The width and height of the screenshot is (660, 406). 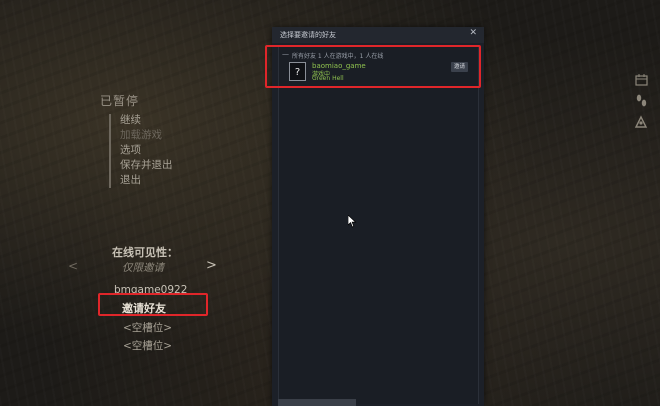 What do you see at coordinates (146, 165) in the screenshot?
I see `menu-item-save-and-quit: 保存并退出` at bounding box center [146, 165].